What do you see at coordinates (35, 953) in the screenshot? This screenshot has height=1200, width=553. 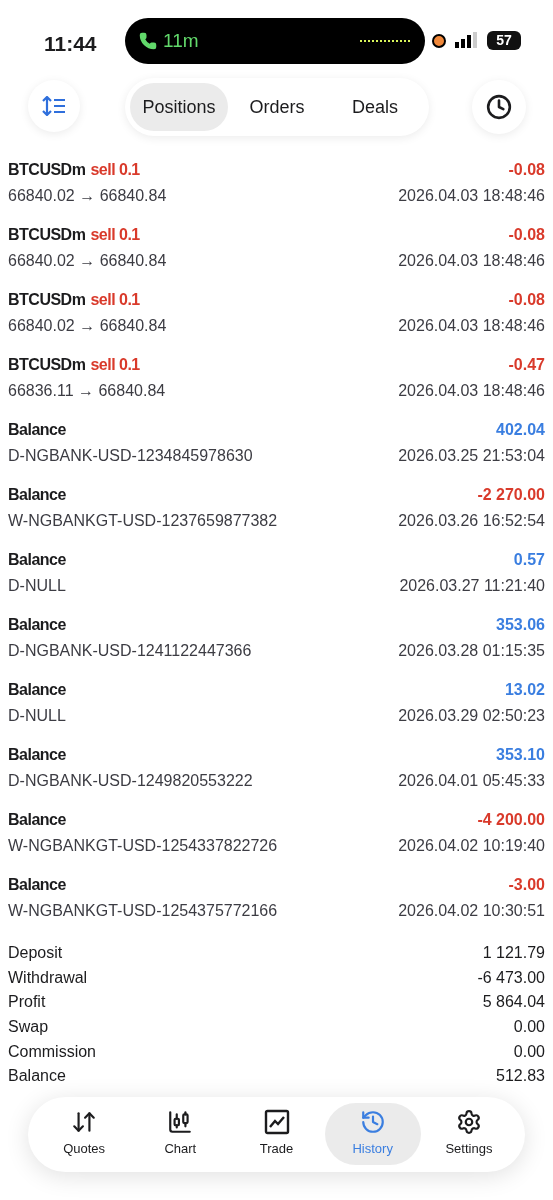 I see `summary-label: Deposit` at bounding box center [35, 953].